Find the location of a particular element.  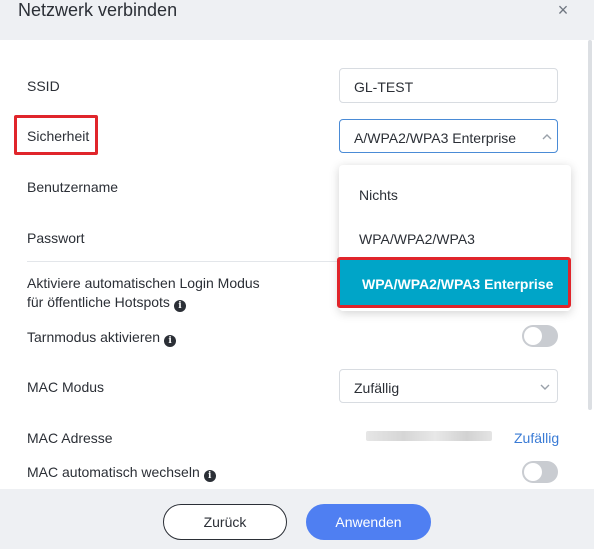

stealth-toggle is located at coordinates (540, 336).